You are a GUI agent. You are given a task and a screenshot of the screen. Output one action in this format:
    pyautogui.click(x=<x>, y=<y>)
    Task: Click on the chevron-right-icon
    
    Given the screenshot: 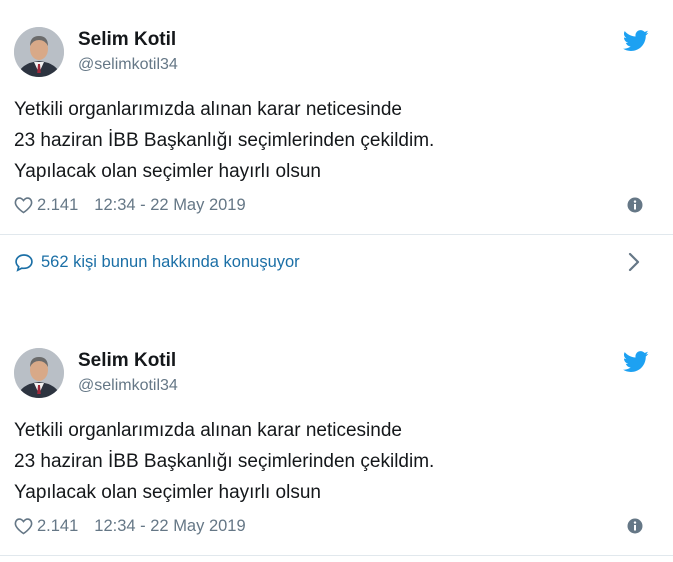 What is the action you would take?
    pyautogui.click(x=634, y=262)
    